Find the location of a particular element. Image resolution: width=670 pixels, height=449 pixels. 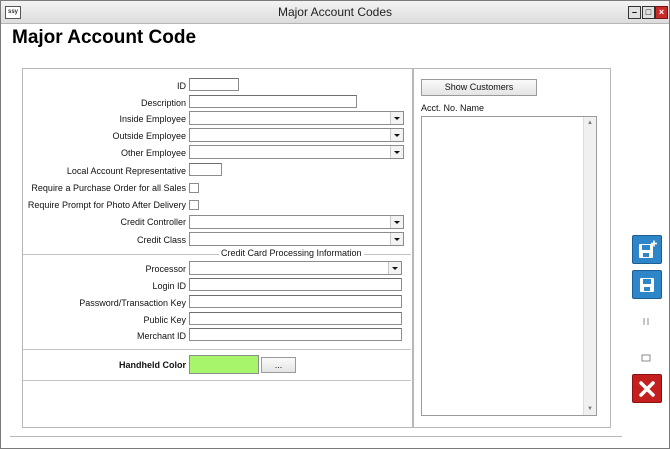

local-rep-field is located at coordinates (205, 169).